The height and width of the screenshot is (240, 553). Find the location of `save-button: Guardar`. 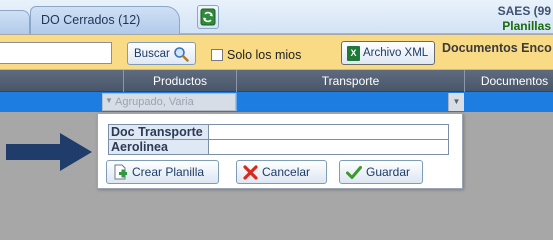

save-button: Guardar is located at coordinates (381, 172).